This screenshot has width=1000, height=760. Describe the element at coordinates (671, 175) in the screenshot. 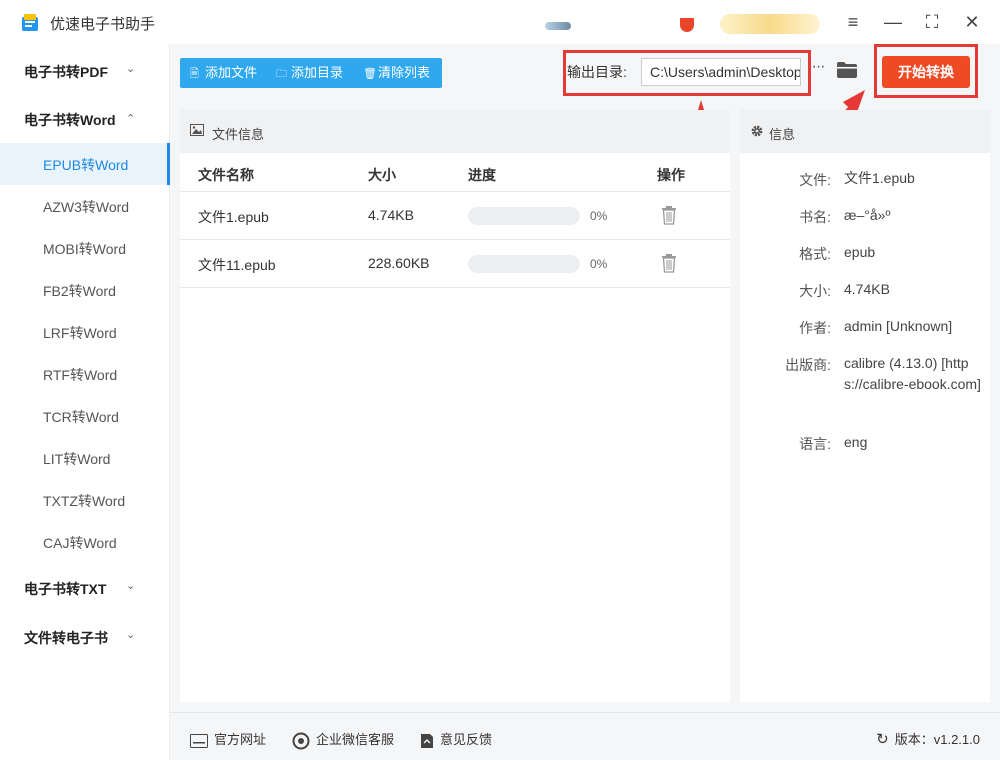

I see `column-header-action: 操作` at that location.